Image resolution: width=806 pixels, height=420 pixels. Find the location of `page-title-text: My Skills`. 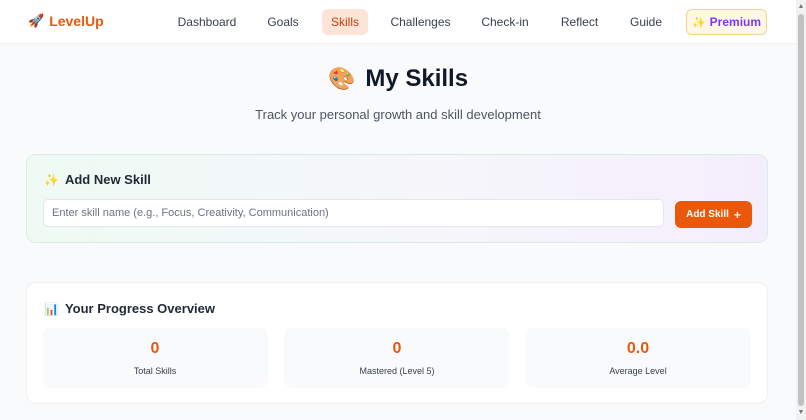

page-title-text: My Skills is located at coordinates (417, 78).